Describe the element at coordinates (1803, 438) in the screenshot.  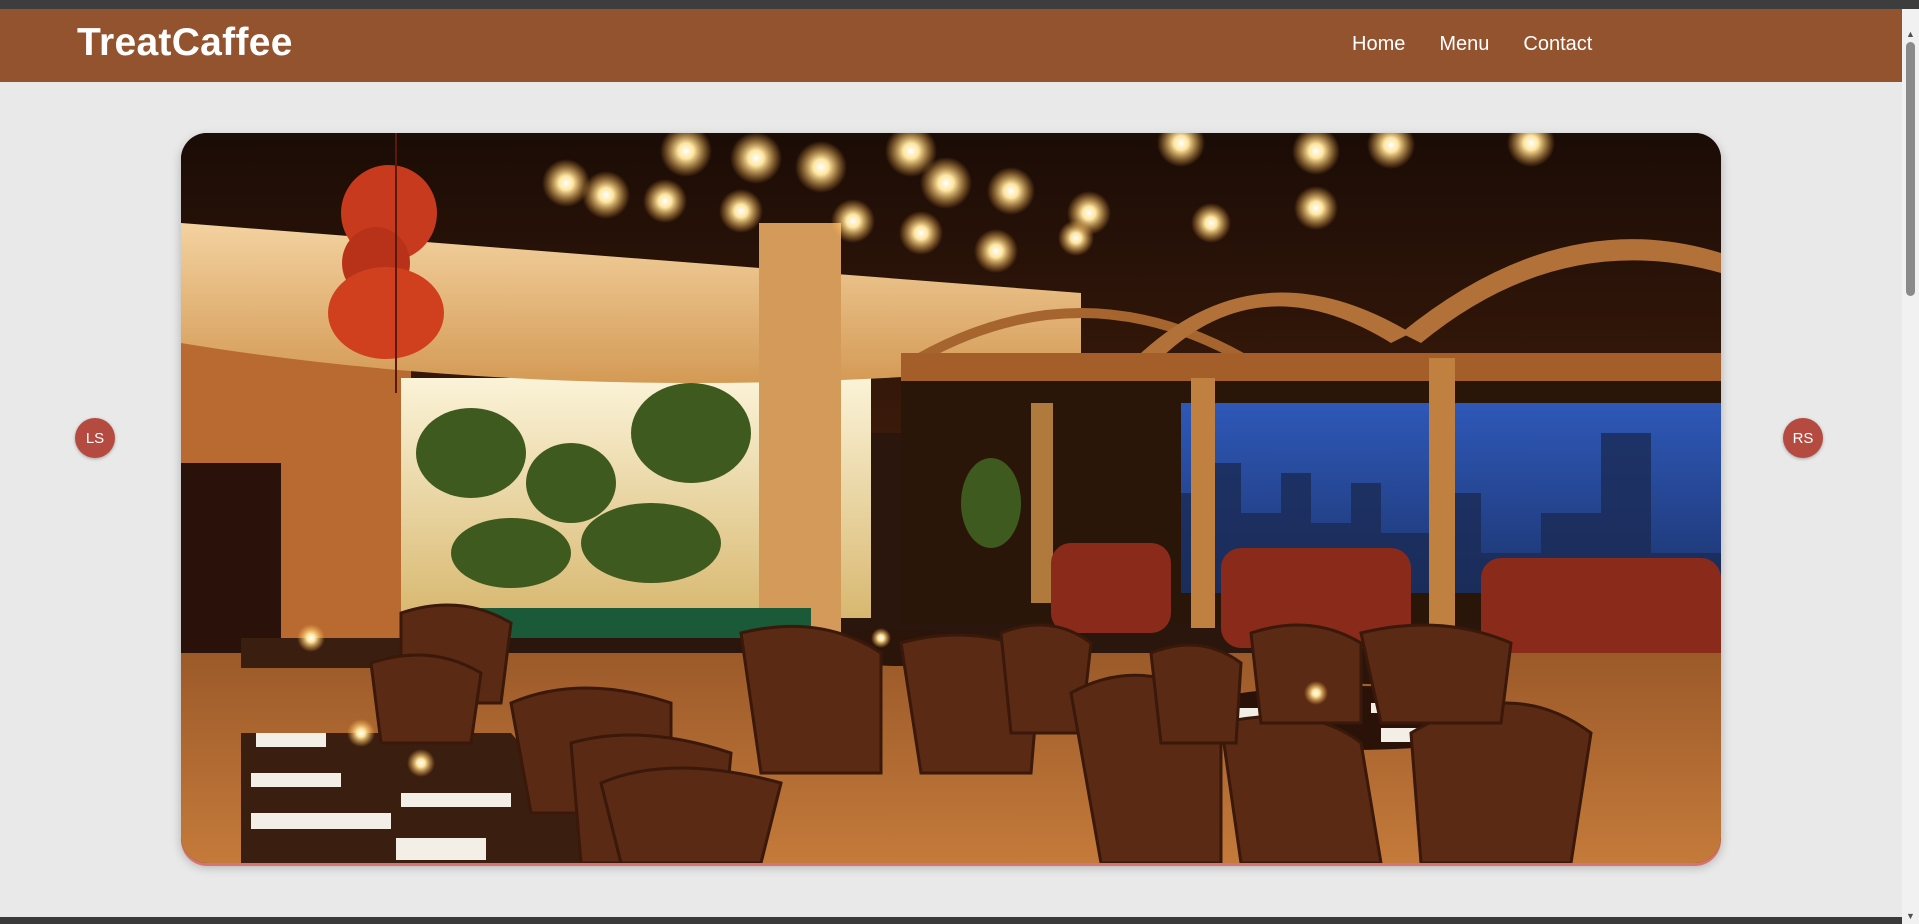
I see `slider-next-button: RS` at that location.